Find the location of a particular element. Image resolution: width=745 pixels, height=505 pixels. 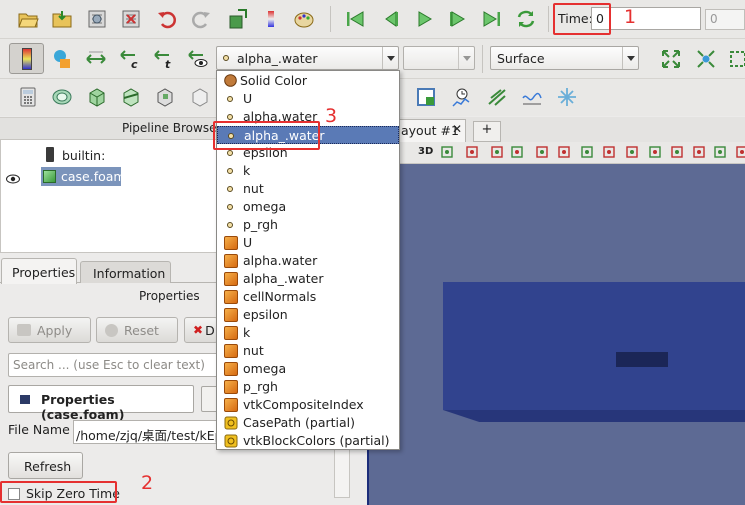

add-tab-button: + is located at coordinates (487, 131).